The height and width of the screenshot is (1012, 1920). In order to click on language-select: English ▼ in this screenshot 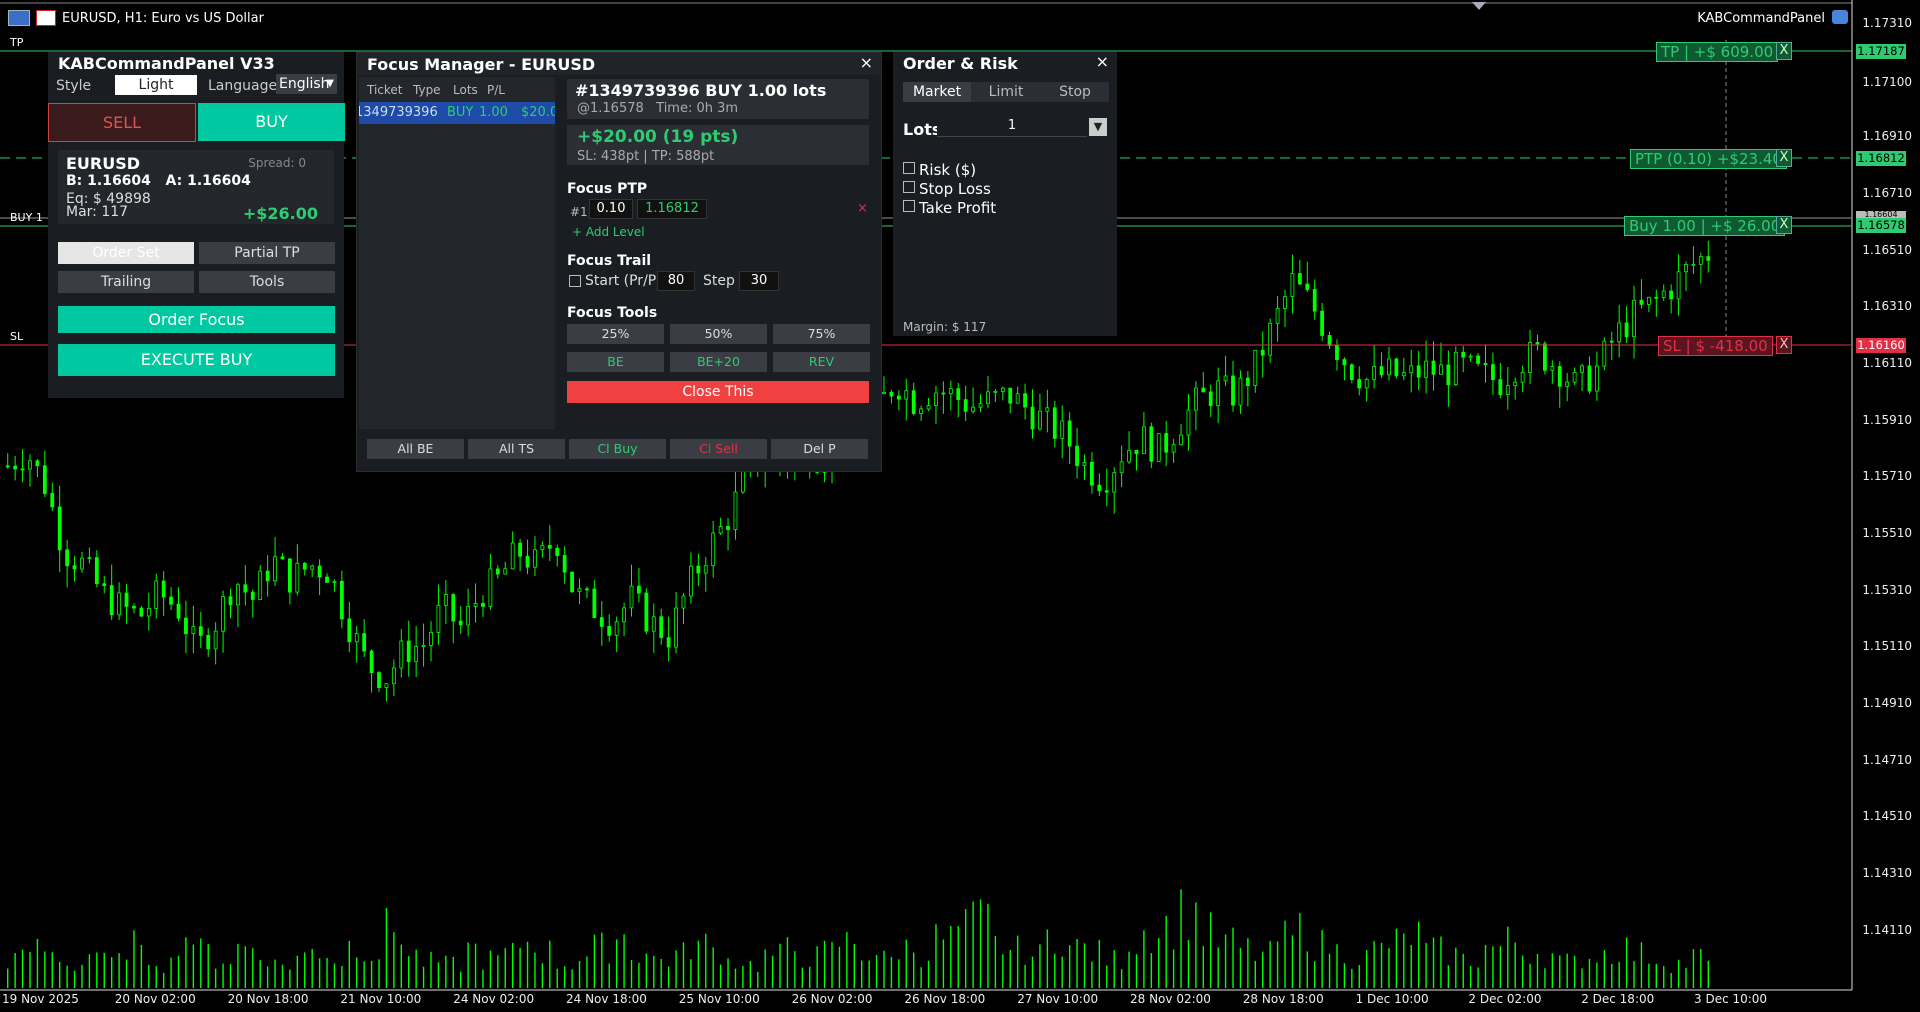, I will do `click(306, 84)`.